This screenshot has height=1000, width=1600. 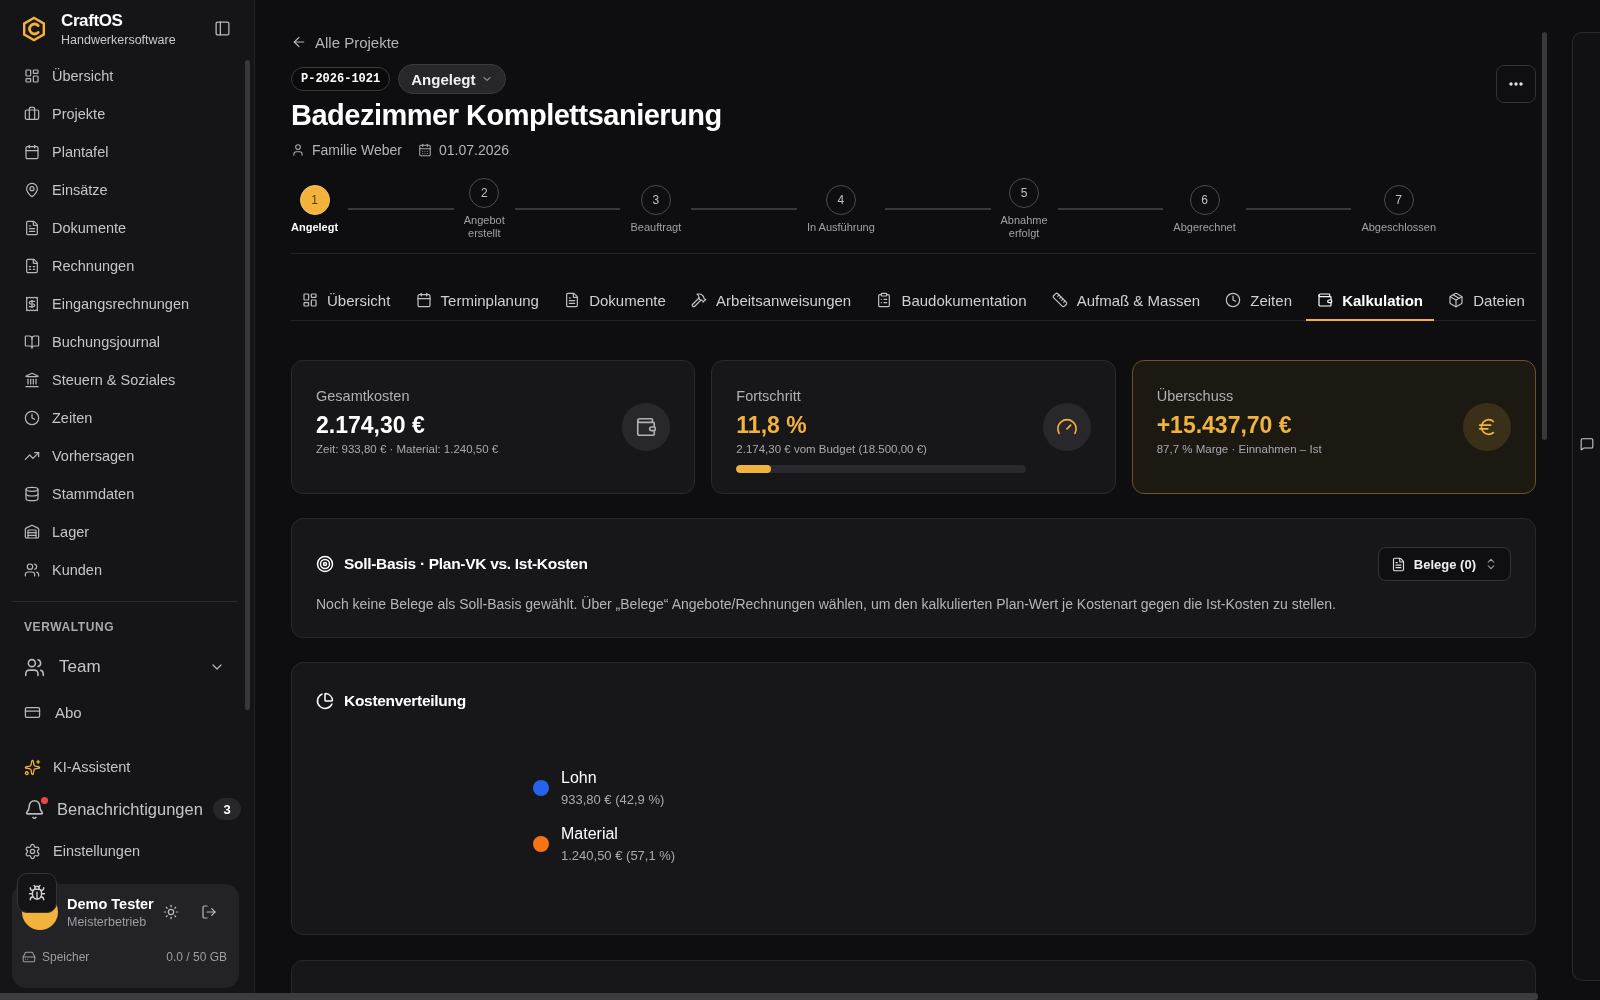 I want to click on legend-reading: 1.240,50 € (57,1 %), so click(x=618, y=856).